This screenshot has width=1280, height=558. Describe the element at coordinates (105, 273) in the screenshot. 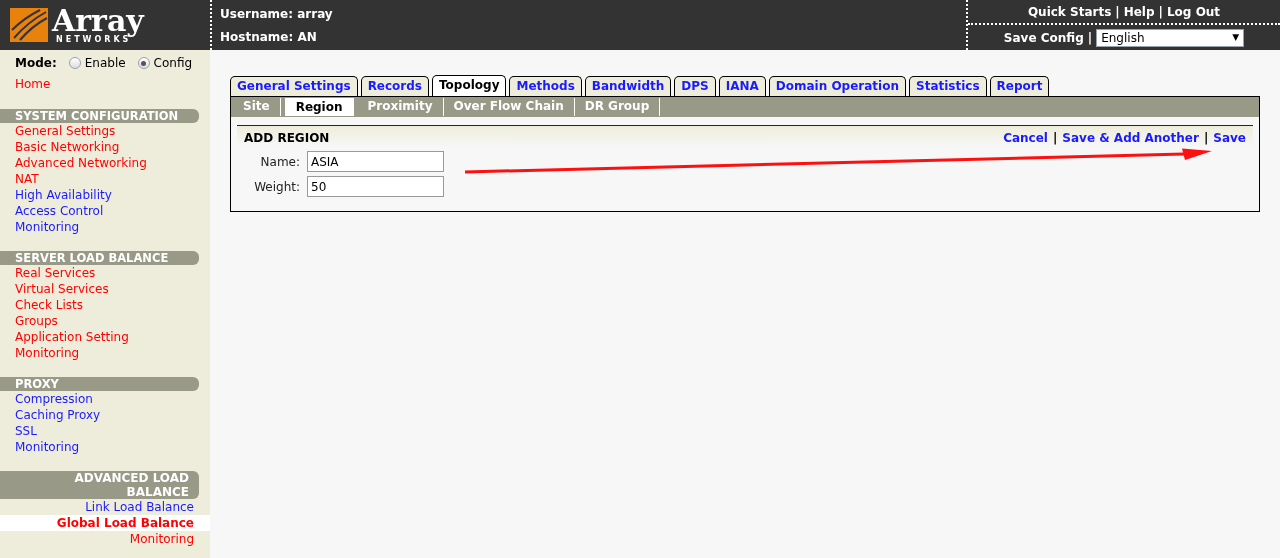

I see `sidebar-link: Real Services` at that location.